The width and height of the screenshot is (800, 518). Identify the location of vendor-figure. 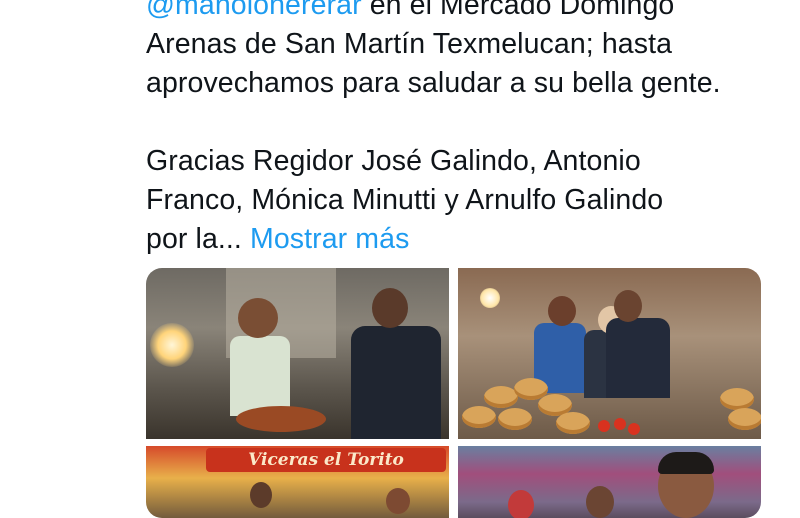
(260, 376).